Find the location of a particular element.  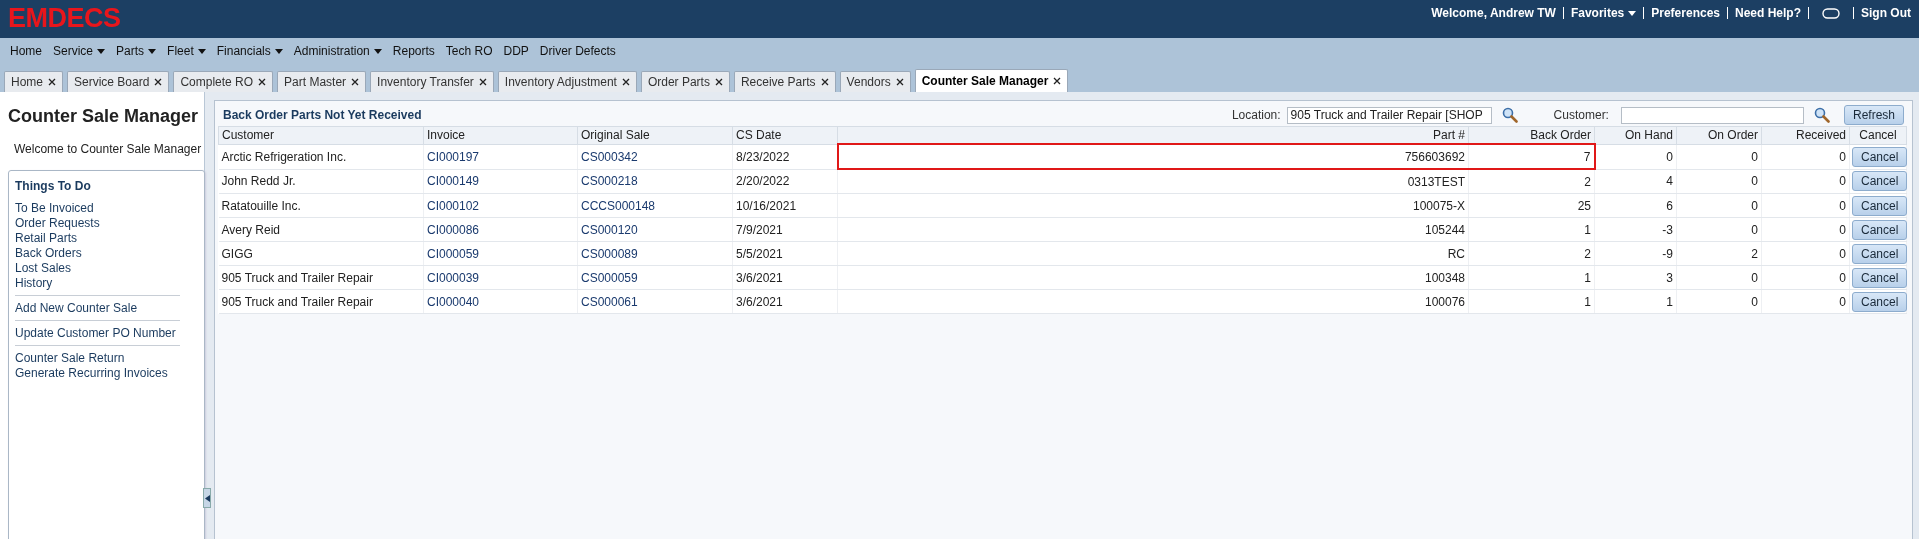

header-link: Preferences is located at coordinates (1685, 13).